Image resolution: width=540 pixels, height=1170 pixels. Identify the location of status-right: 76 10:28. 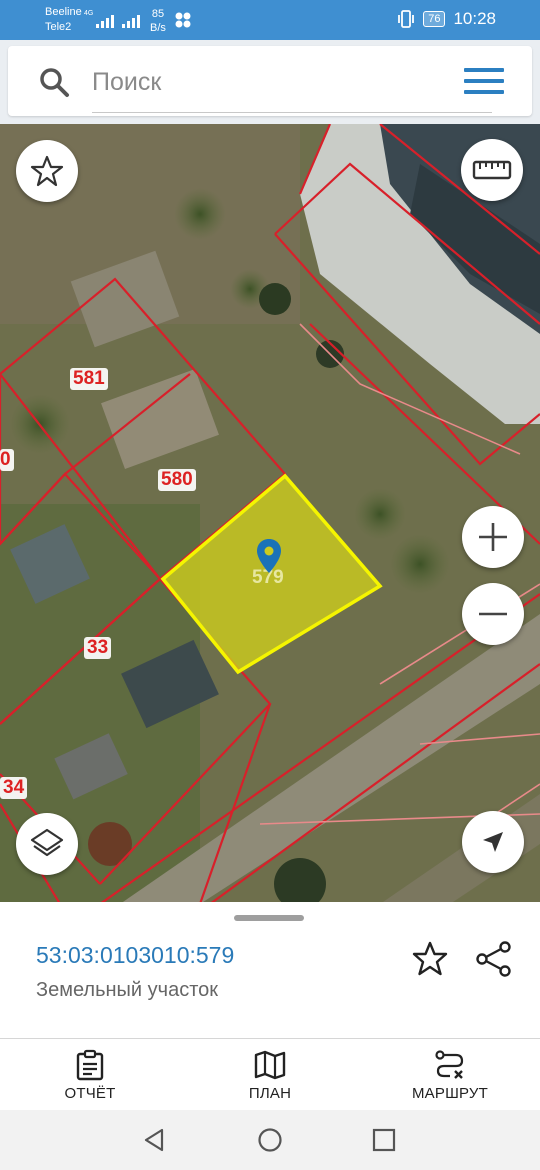
(446, 19).